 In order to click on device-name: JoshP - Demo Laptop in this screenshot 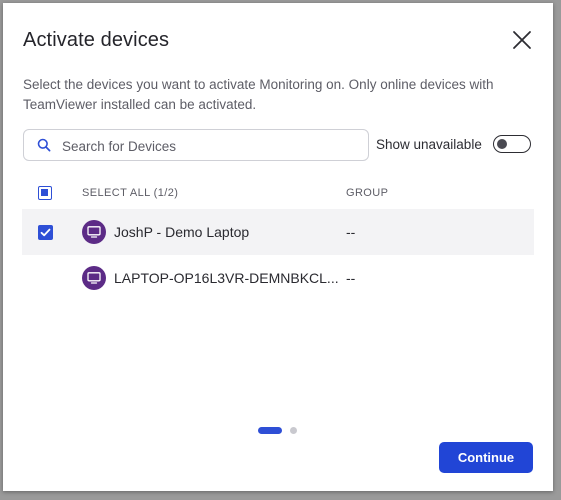, I will do `click(182, 232)`.